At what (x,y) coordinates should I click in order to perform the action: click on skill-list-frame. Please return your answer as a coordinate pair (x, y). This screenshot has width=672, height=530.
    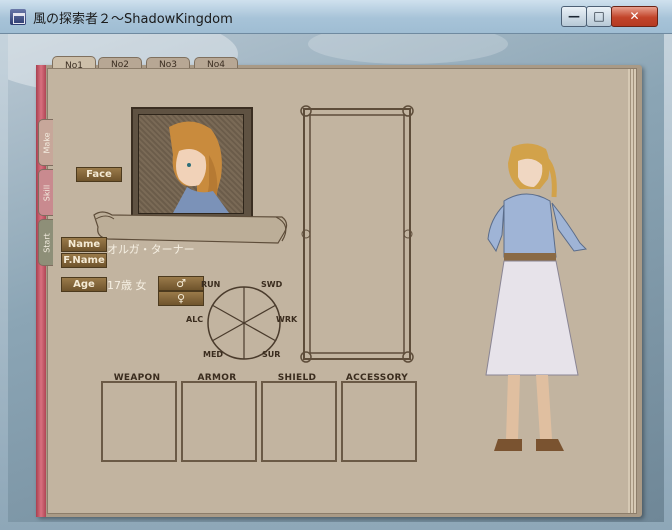
    Looking at the image, I should click on (357, 234).